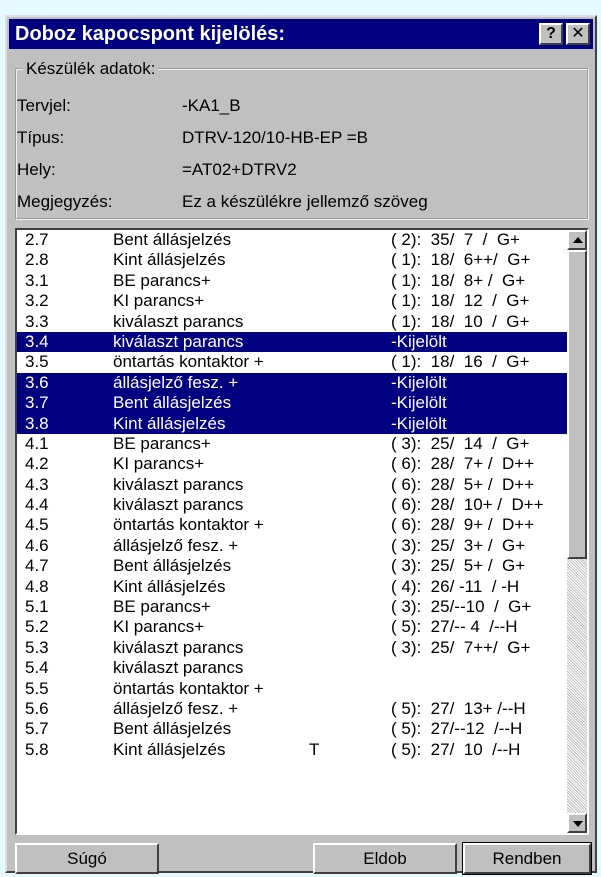 This screenshot has height=877, width=601. Describe the element at coordinates (37, 566) in the screenshot. I see `terminal-id: 4.7` at that location.